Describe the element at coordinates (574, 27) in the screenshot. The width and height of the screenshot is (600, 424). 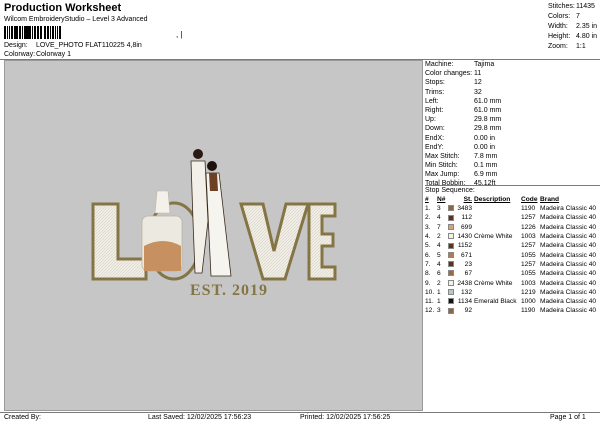
I see `stat-row: Width: 2.35 in` at that location.